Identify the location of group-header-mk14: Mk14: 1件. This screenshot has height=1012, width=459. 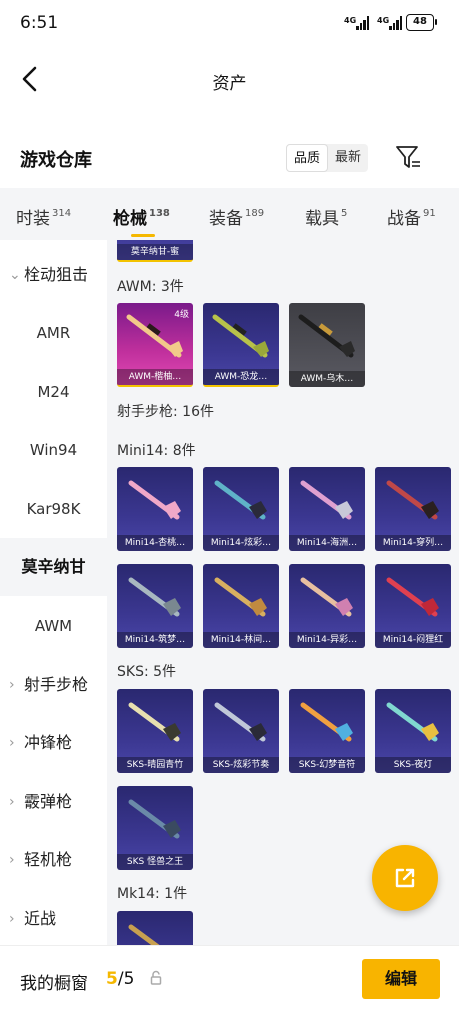
(152, 894).